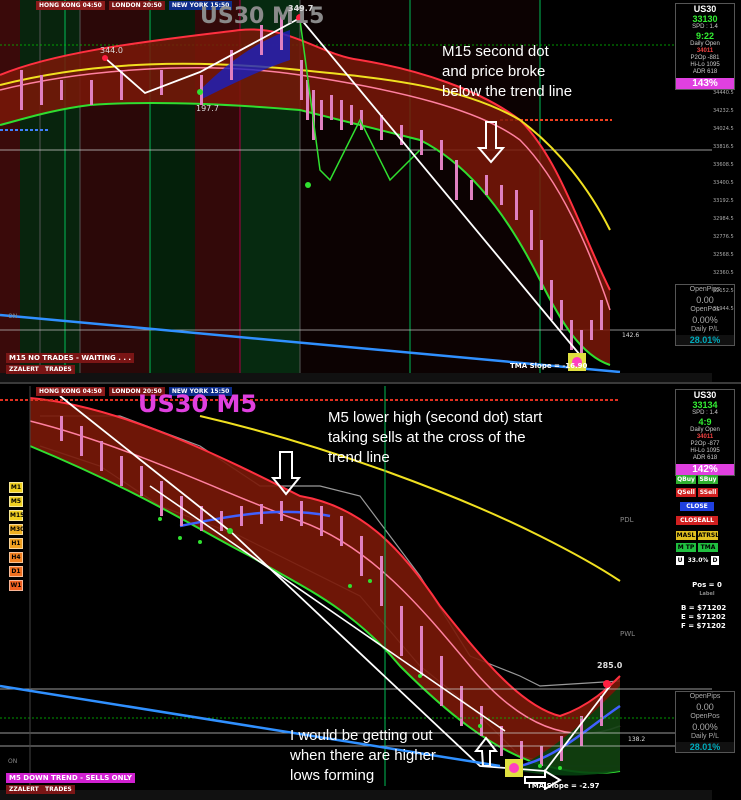 The width and height of the screenshot is (741, 800). What do you see at coordinates (705, 27) in the screenshot?
I see `spread: SPD : 1.4` at bounding box center [705, 27].